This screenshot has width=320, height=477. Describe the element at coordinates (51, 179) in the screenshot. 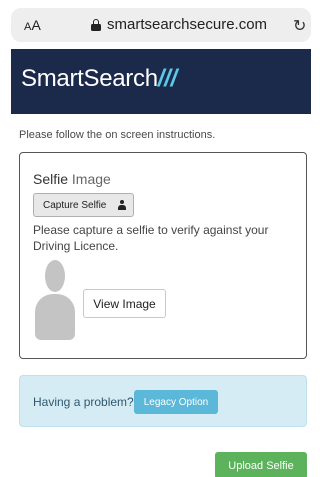

I see `card-title-strong: Selfie` at that location.